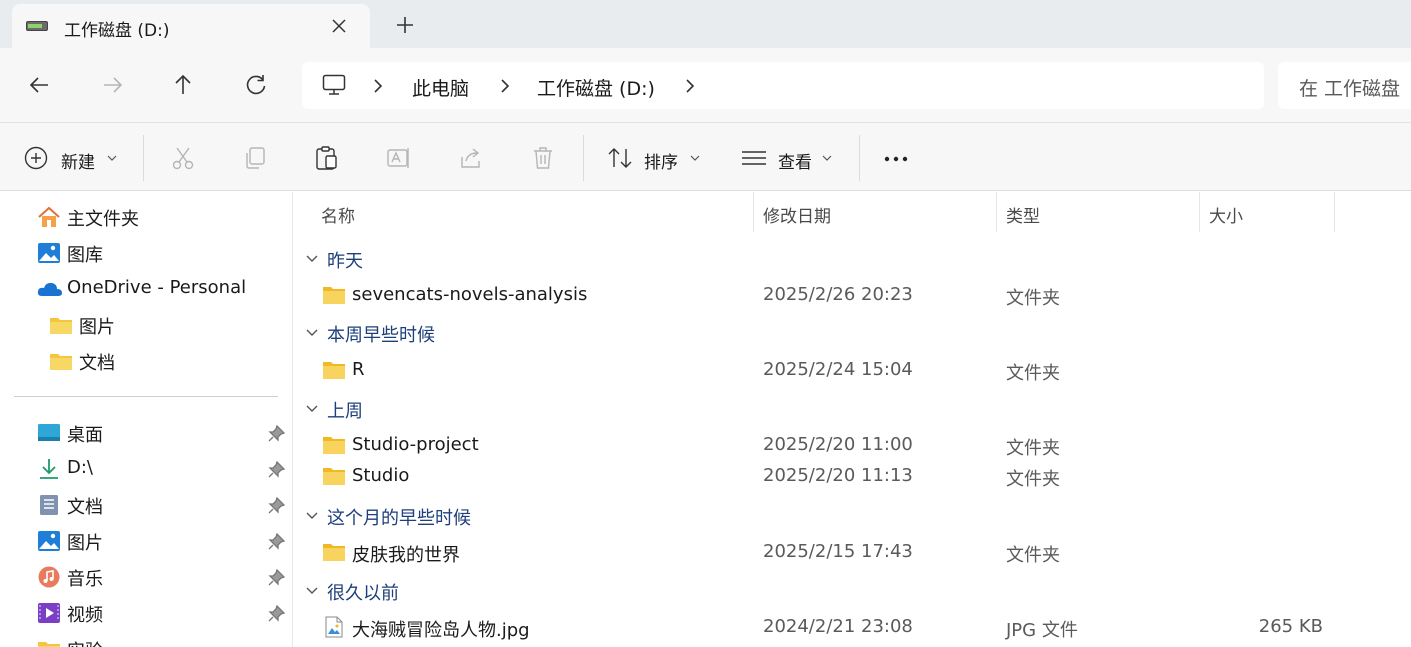 This screenshot has height=647, width=1411. Describe the element at coordinates (415, 444) in the screenshot. I see `file-name: Studio-project` at that location.